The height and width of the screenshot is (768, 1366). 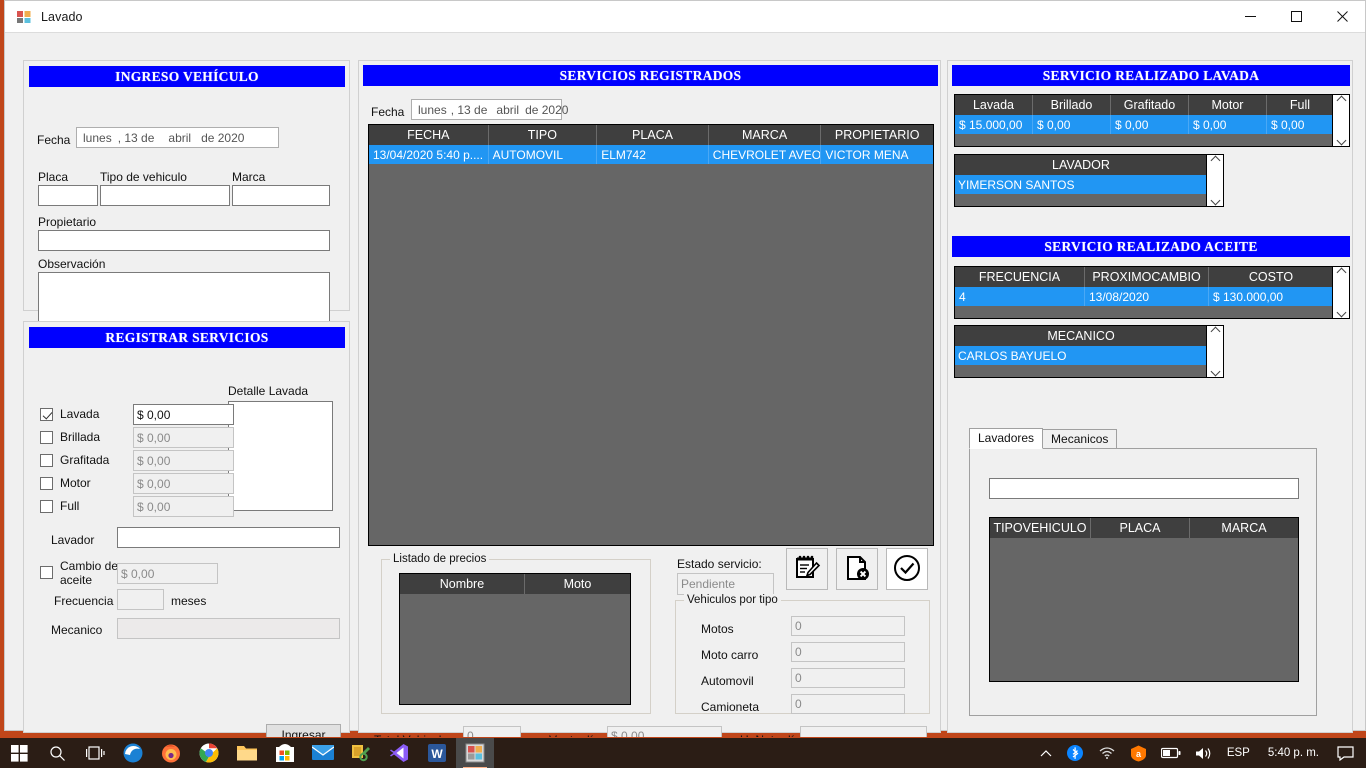 I want to click on ingreso-fecha-datepicker: lunes , 13 de abril de 2020, so click(x=177, y=137).